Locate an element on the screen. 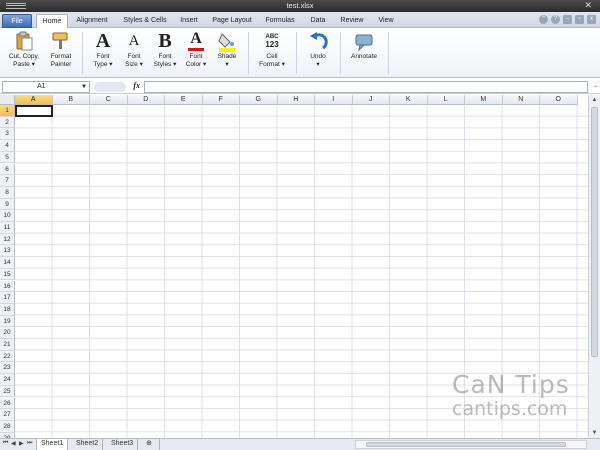 The image size is (600, 450). row-header-8: 8 is located at coordinates (7, 192).